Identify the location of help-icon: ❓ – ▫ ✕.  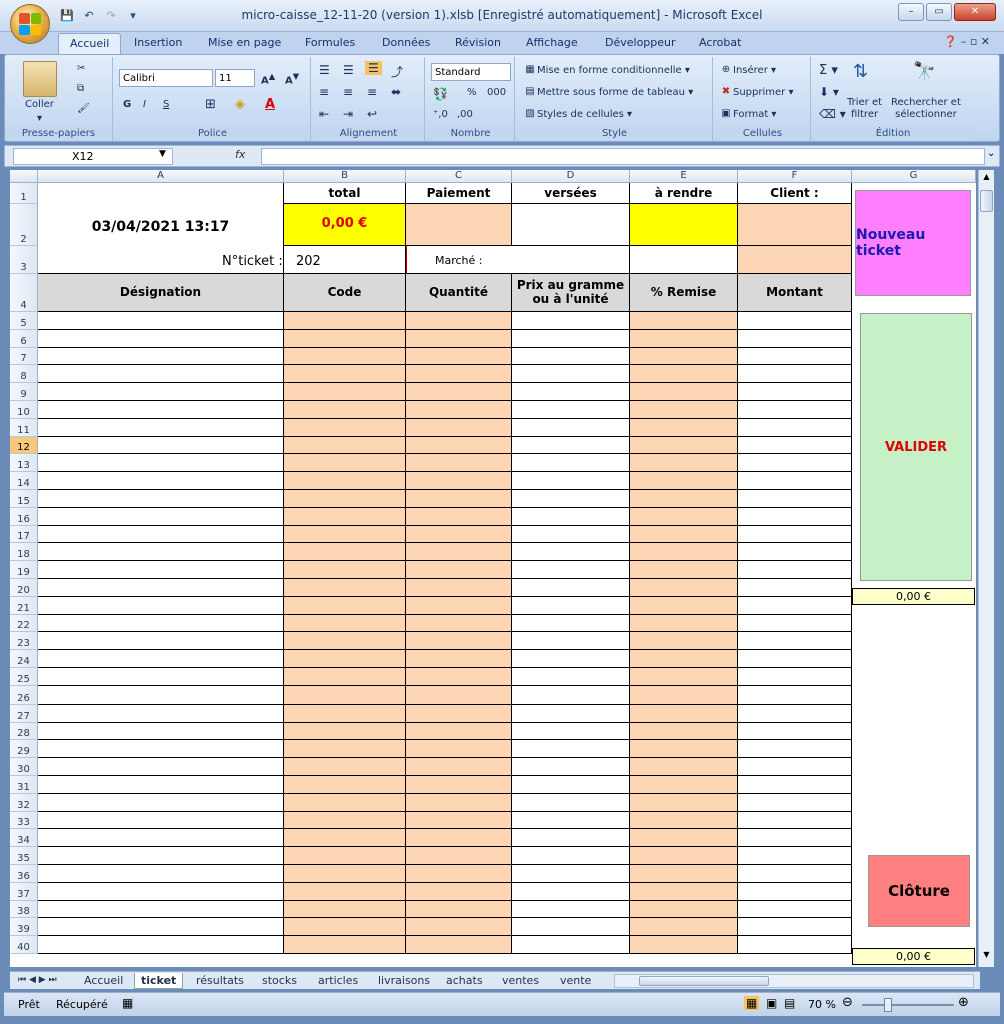
(967, 41).